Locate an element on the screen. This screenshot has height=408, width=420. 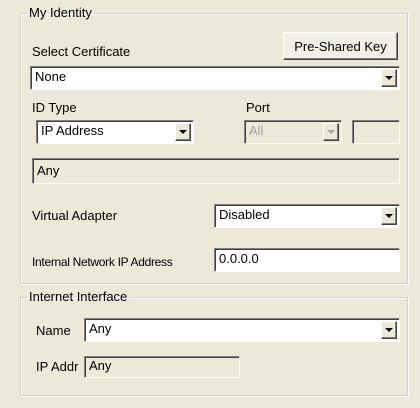
certificate-select: None is located at coordinates (215, 78).